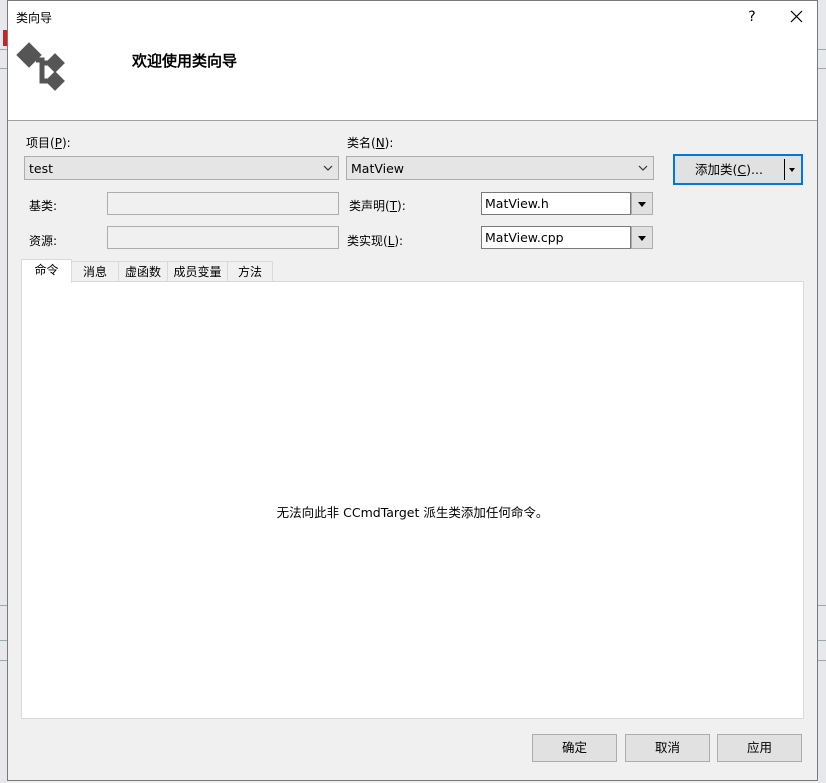 This screenshot has height=783, width=826. I want to click on tab-member-variables: 成员变量, so click(197, 271).